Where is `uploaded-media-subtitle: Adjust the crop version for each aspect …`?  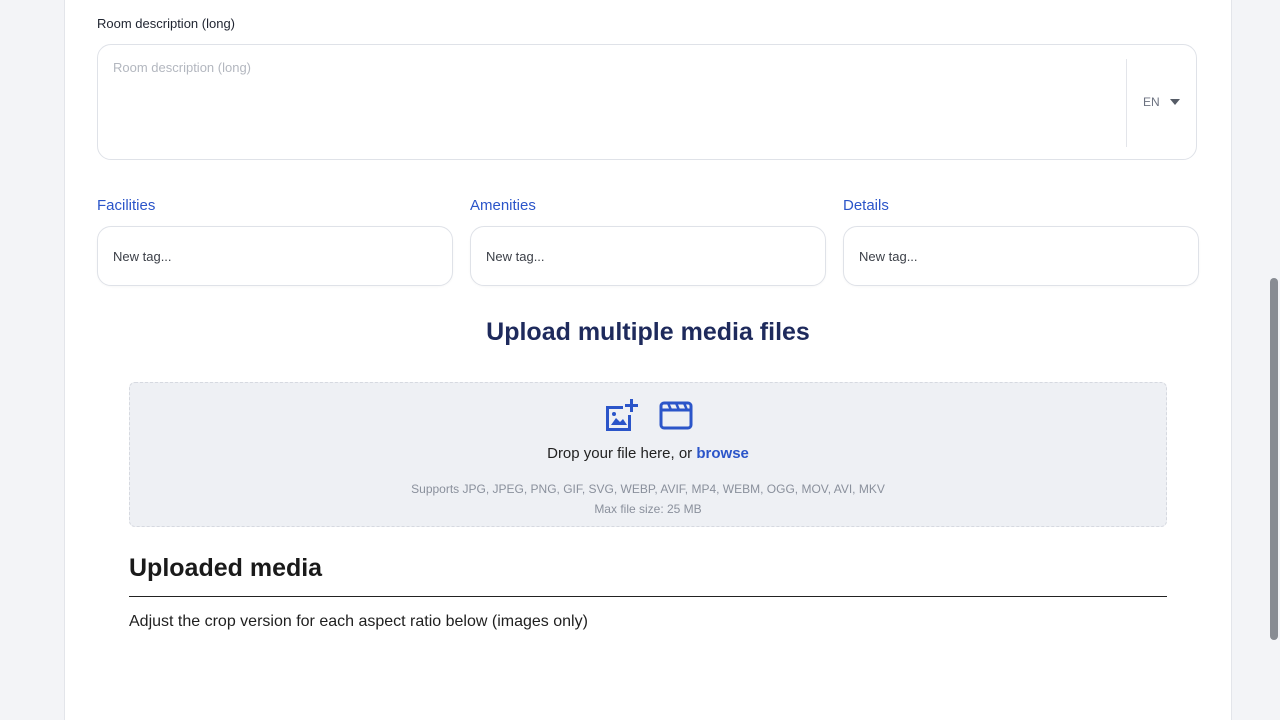 uploaded-media-subtitle: Adjust the crop version for each aspect … is located at coordinates (358, 621).